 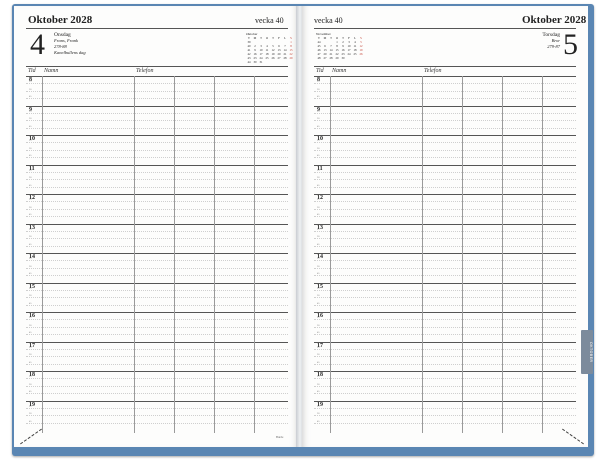 What do you see at coordinates (270, 62) in the screenshot?
I see `mini-calendar-week-row: 44 30 31` at bounding box center [270, 62].